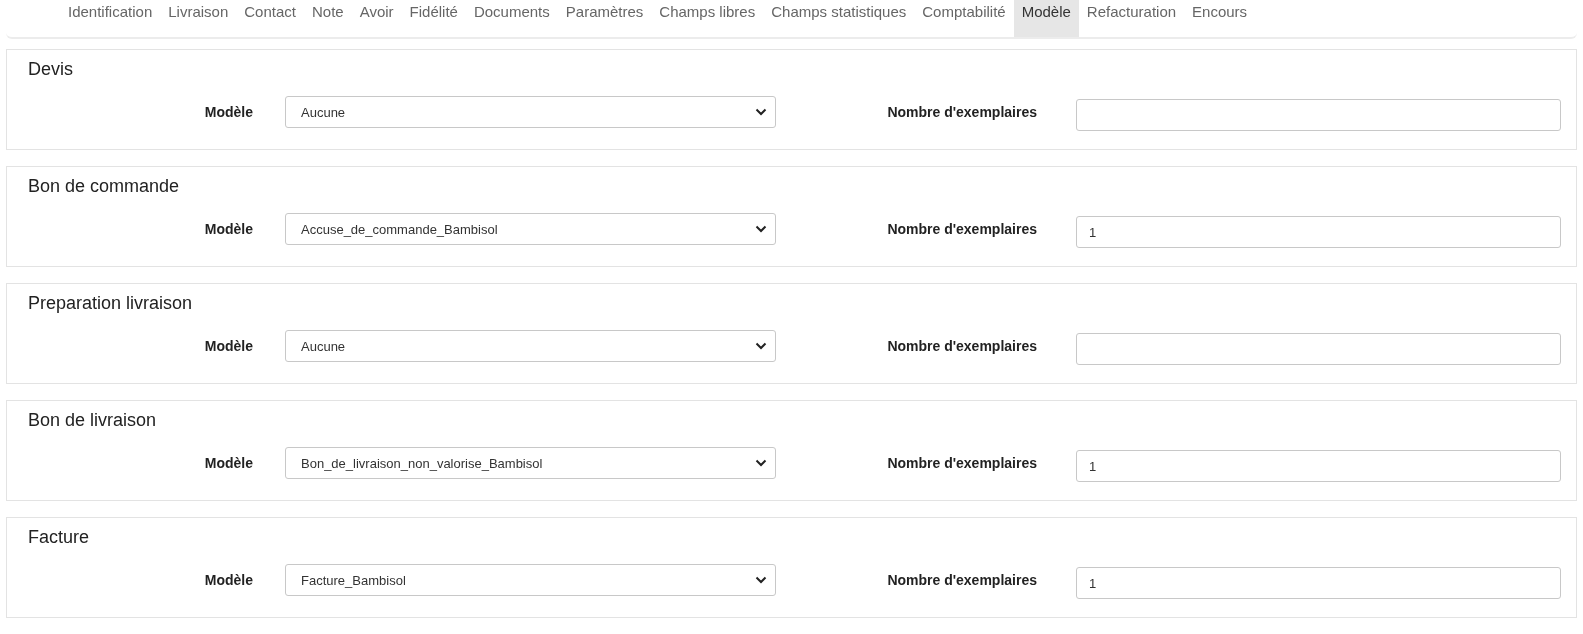 This screenshot has width=1583, height=634. Describe the element at coordinates (270, 18) in the screenshot. I see `tab: Contact` at that location.